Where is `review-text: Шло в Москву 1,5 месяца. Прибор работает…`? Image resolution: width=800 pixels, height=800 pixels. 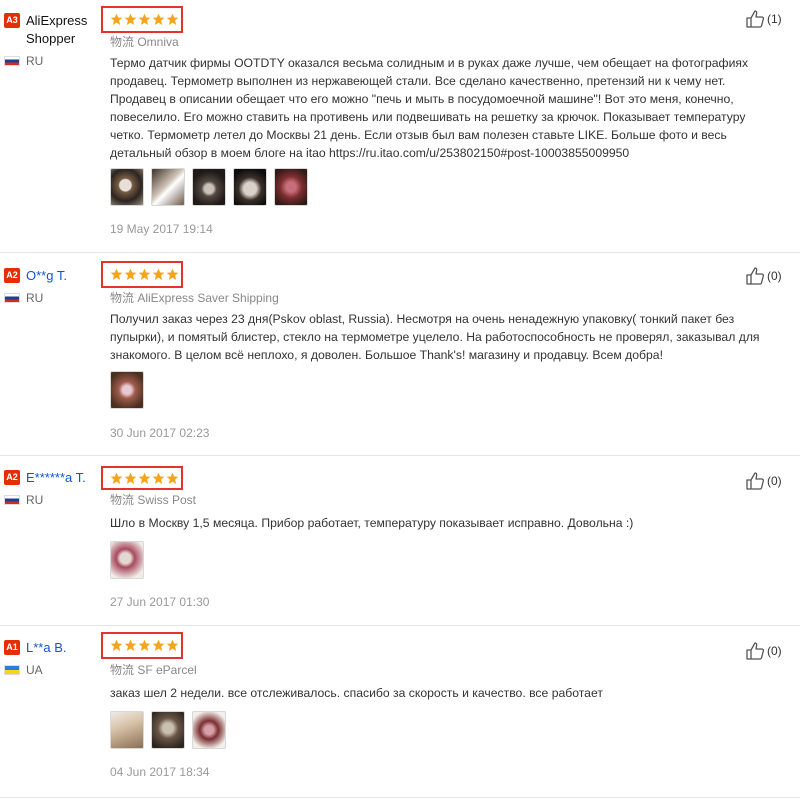
review-text: Шло в Москву 1,5 месяца. Прибор работает… is located at coordinates (372, 523).